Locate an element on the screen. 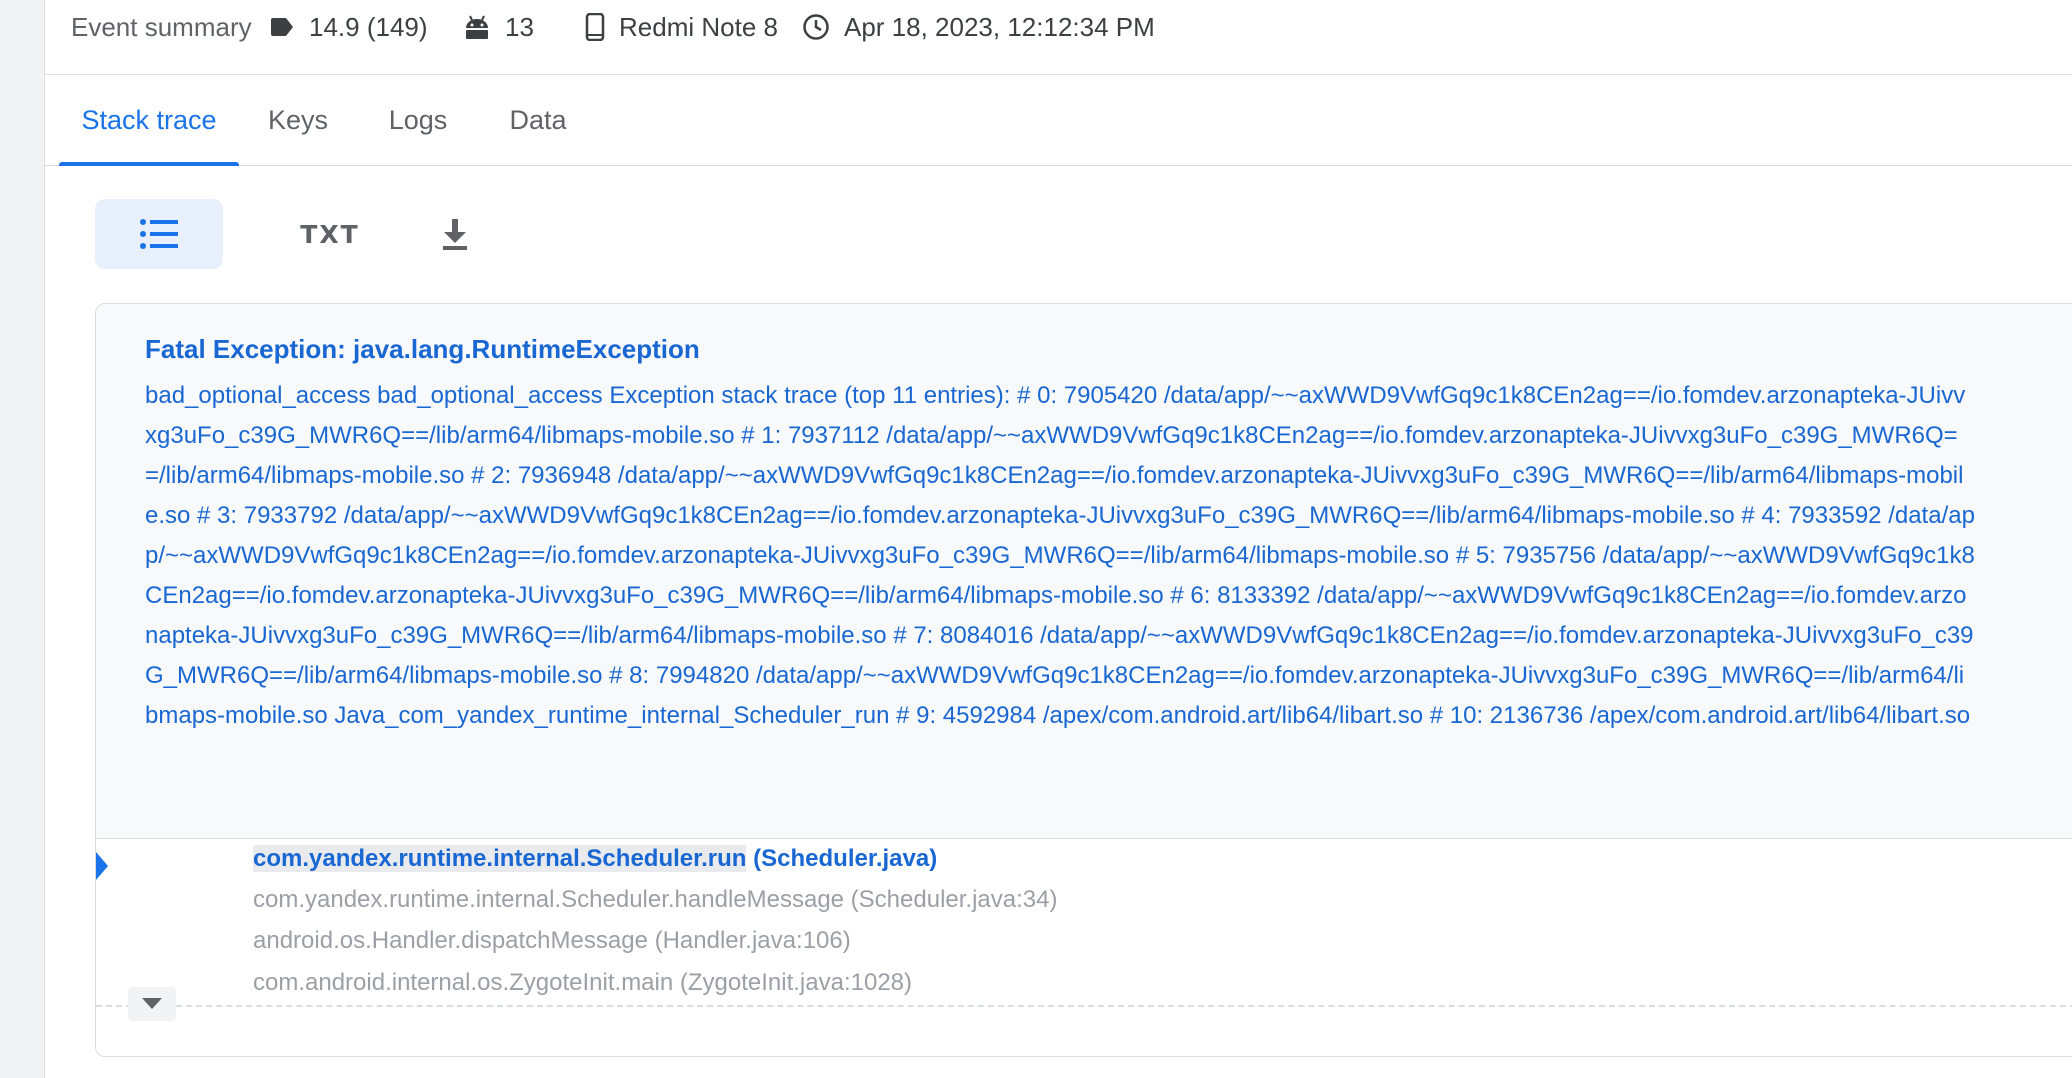  list-view-button is located at coordinates (159, 234).